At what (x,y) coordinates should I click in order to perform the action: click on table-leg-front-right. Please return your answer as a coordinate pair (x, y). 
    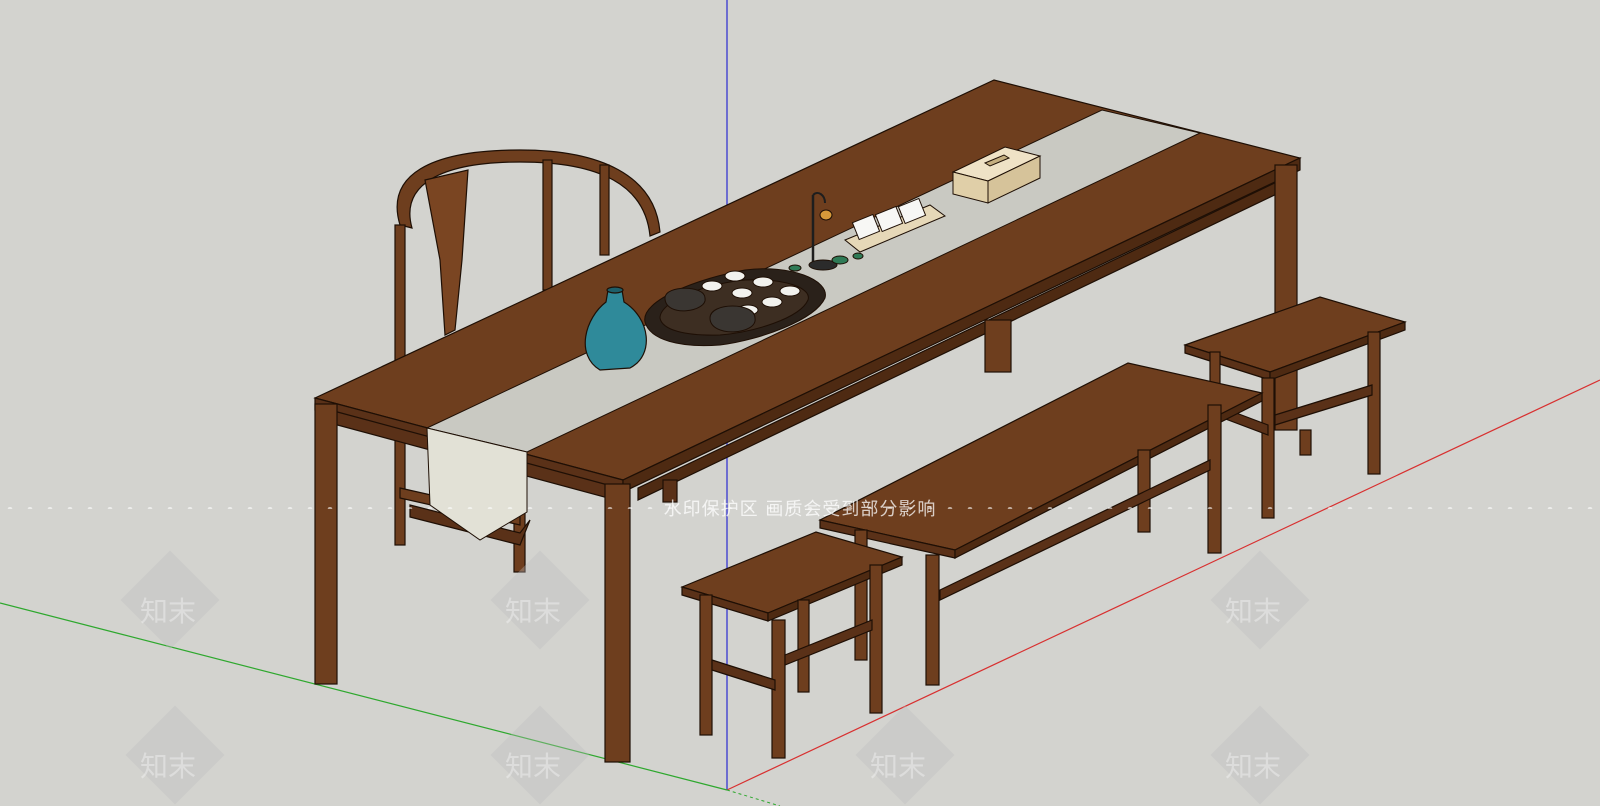
    Looking at the image, I should click on (617, 623).